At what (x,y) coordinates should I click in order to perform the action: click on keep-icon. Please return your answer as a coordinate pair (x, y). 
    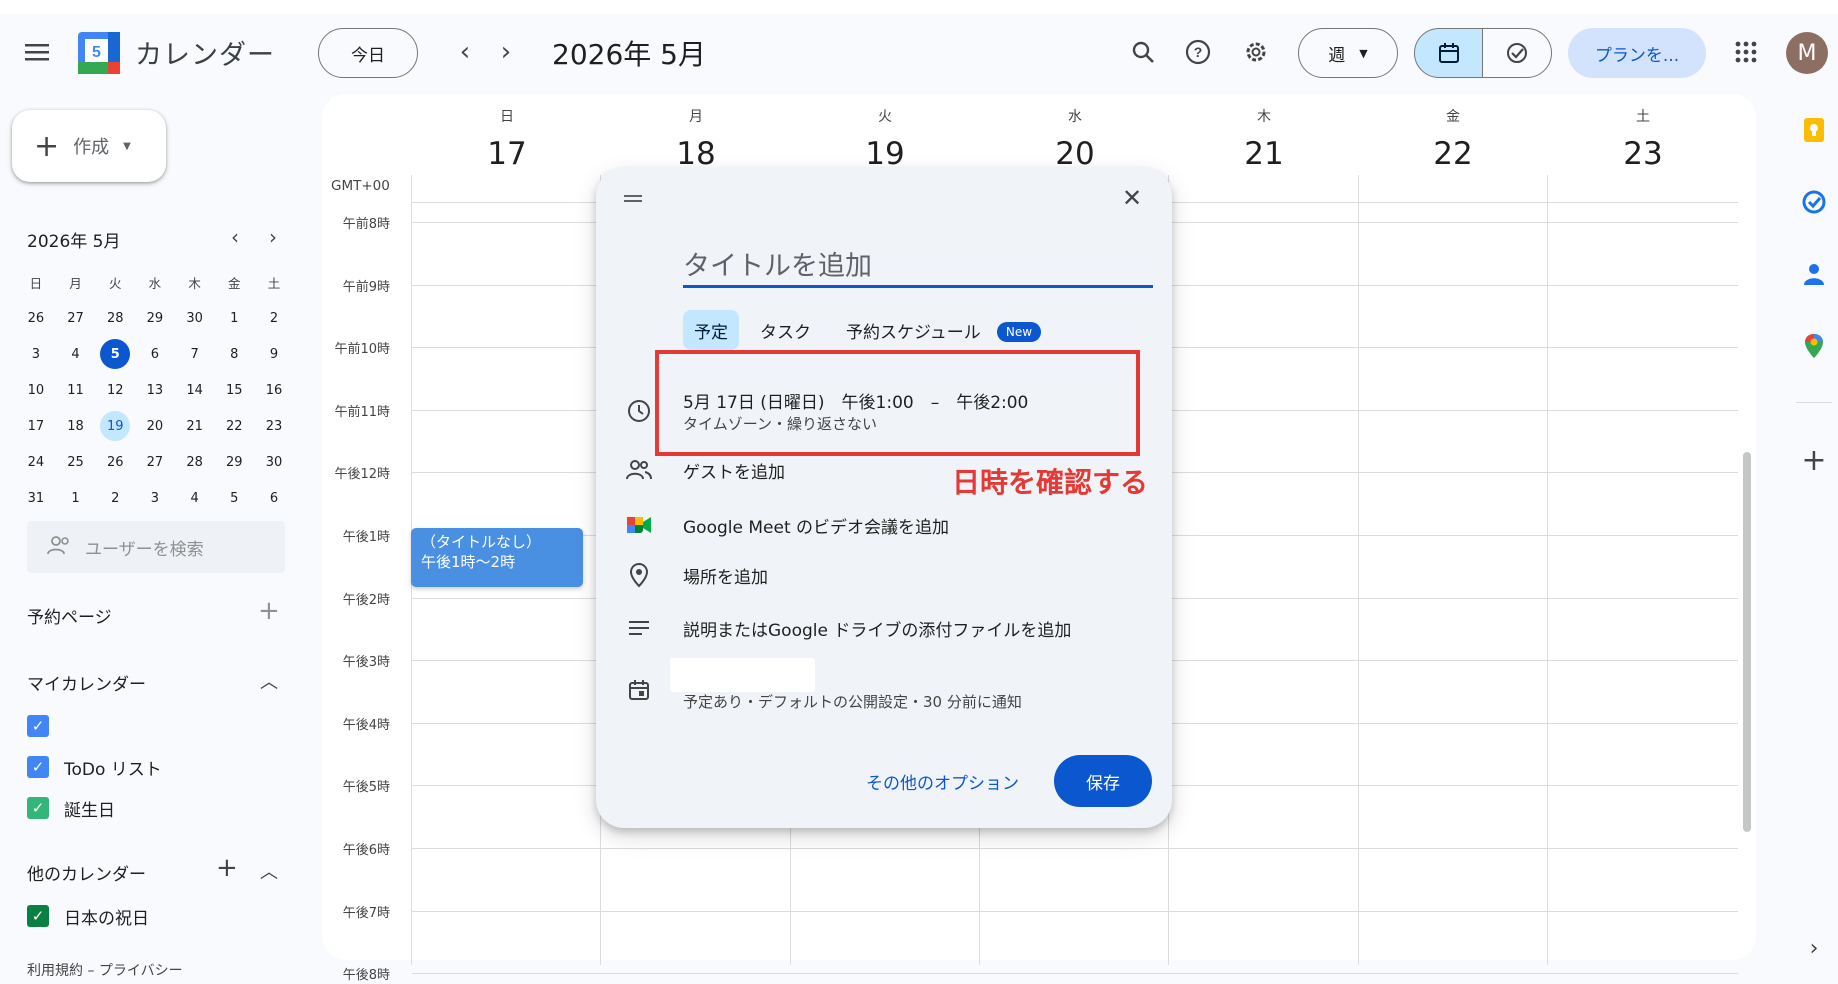
    Looking at the image, I should click on (1814, 130).